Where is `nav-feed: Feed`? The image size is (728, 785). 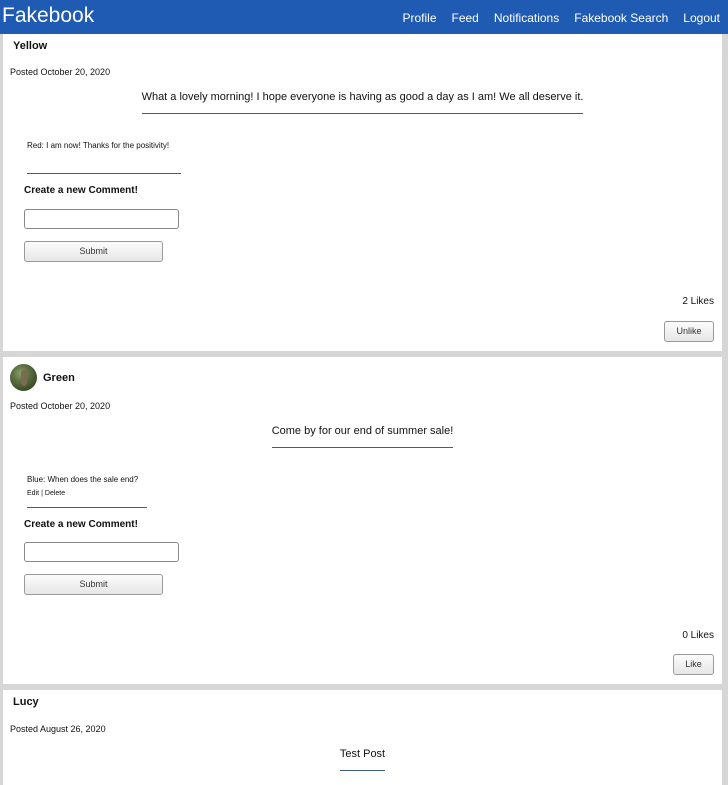 nav-feed: Feed is located at coordinates (465, 18).